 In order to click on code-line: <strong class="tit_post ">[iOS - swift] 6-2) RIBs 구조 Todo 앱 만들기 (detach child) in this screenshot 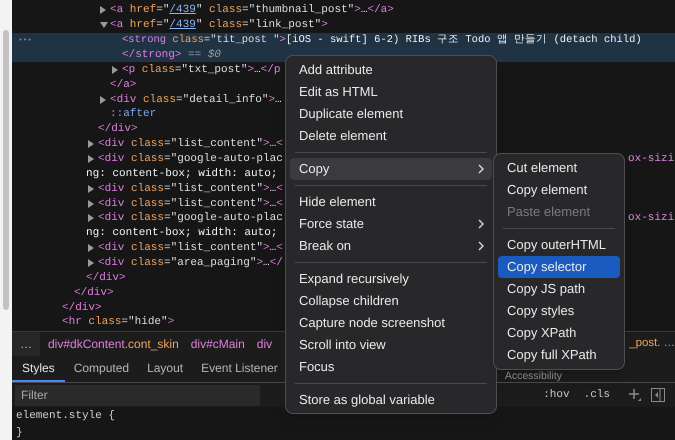, I will do `click(382, 40)`.